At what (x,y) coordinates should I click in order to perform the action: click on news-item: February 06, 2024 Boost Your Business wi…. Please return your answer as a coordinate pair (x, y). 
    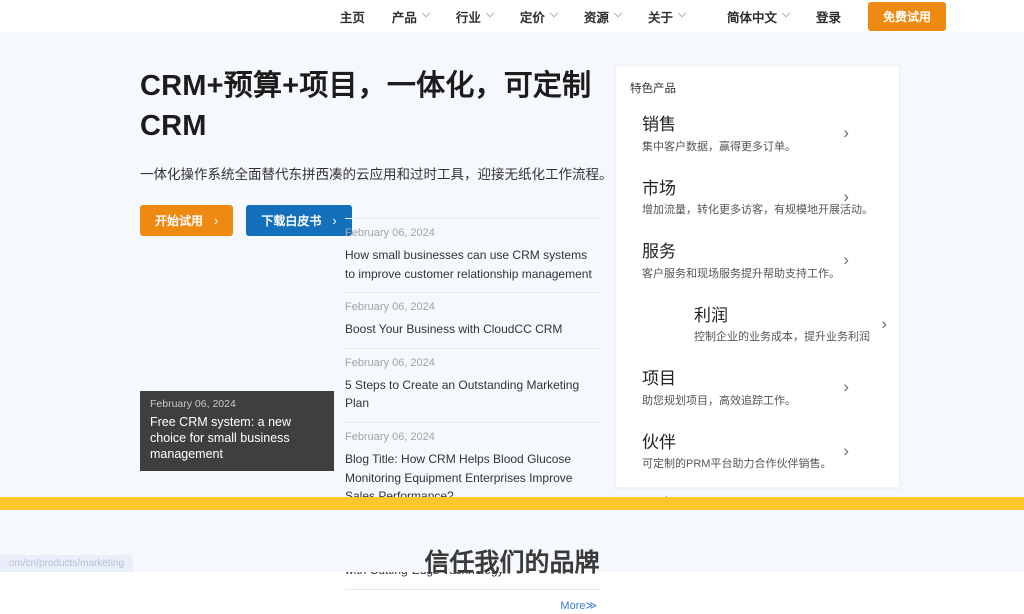
    Looking at the image, I should click on (472, 321).